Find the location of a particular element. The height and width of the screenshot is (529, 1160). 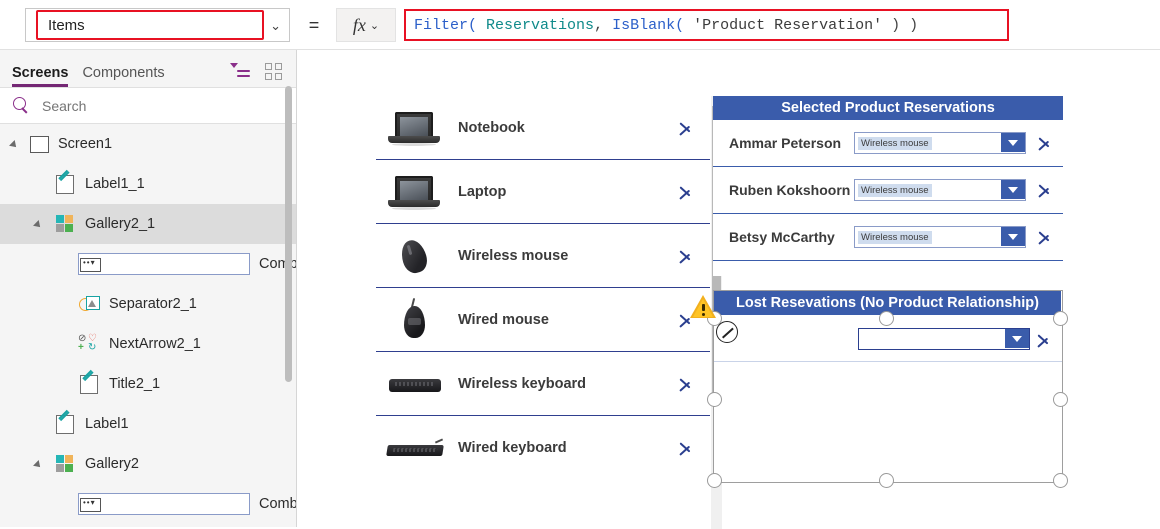

product-row: Notebook is located at coordinates (543, 128).